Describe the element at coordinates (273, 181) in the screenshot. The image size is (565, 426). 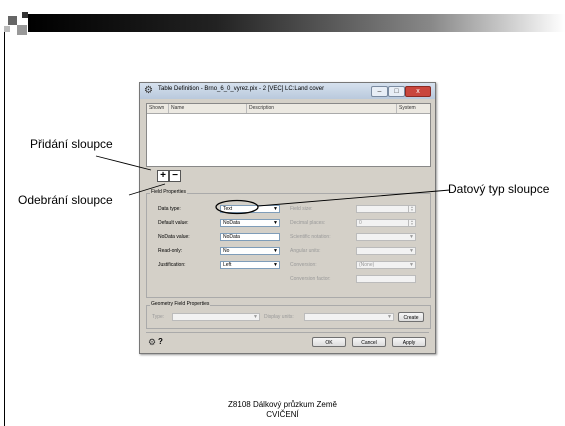
I see `callout-lines` at that location.